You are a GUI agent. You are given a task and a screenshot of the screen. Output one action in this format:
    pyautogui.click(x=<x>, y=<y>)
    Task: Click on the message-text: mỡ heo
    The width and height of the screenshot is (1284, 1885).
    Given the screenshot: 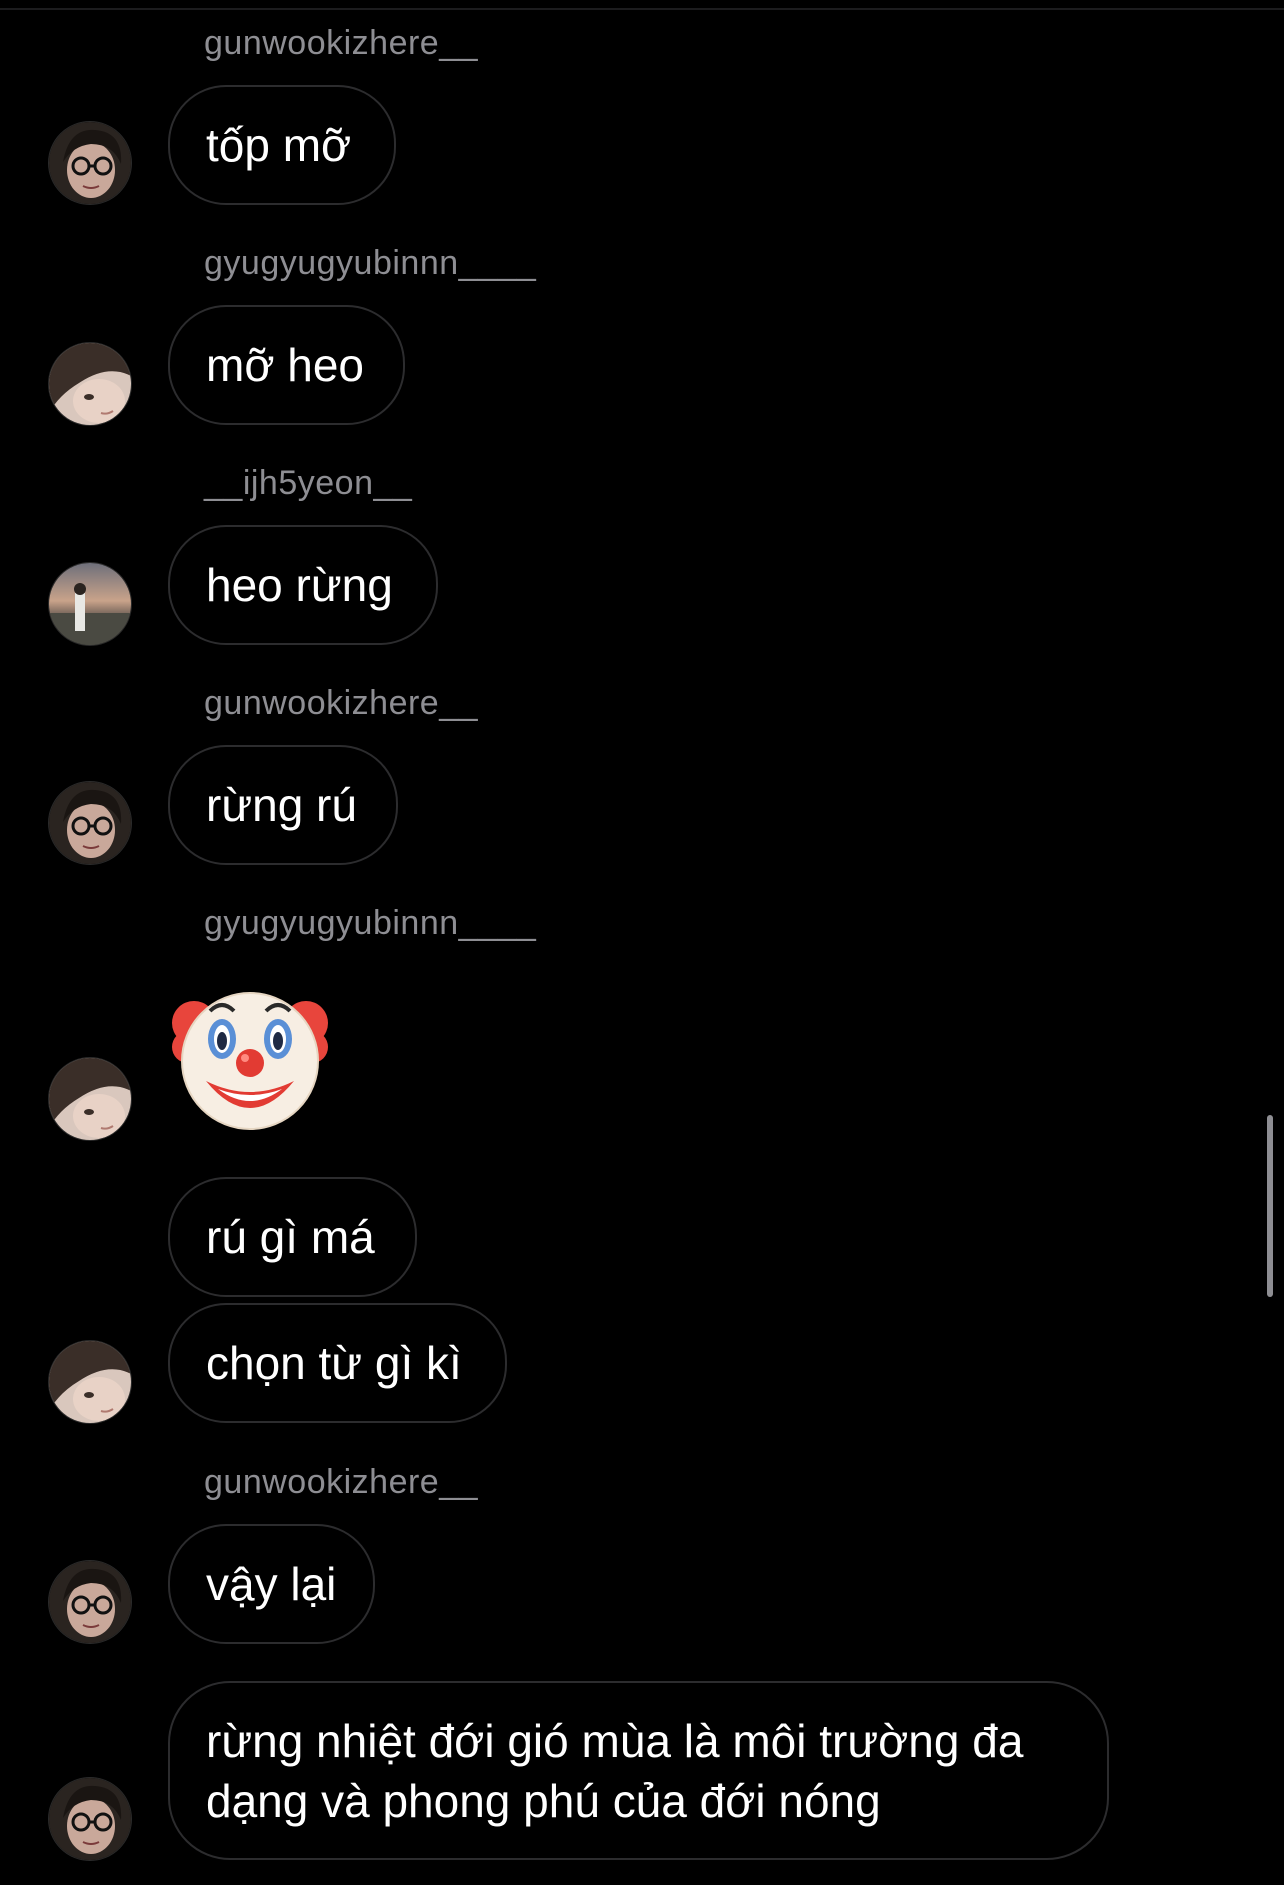 What is the action you would take?
    pyautogui.click(x=285, y=365)
    